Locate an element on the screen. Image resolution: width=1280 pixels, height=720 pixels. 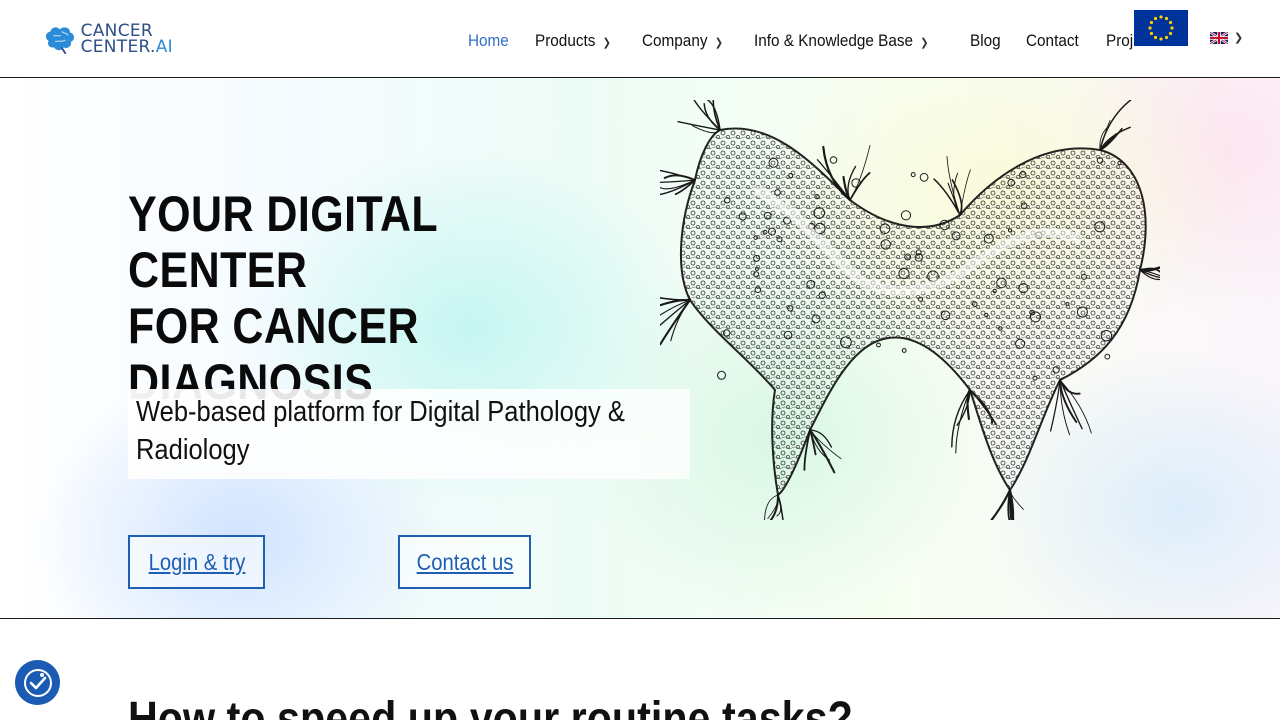
logo-line-2: CENTER.AI is located at coordinates (126, 47).